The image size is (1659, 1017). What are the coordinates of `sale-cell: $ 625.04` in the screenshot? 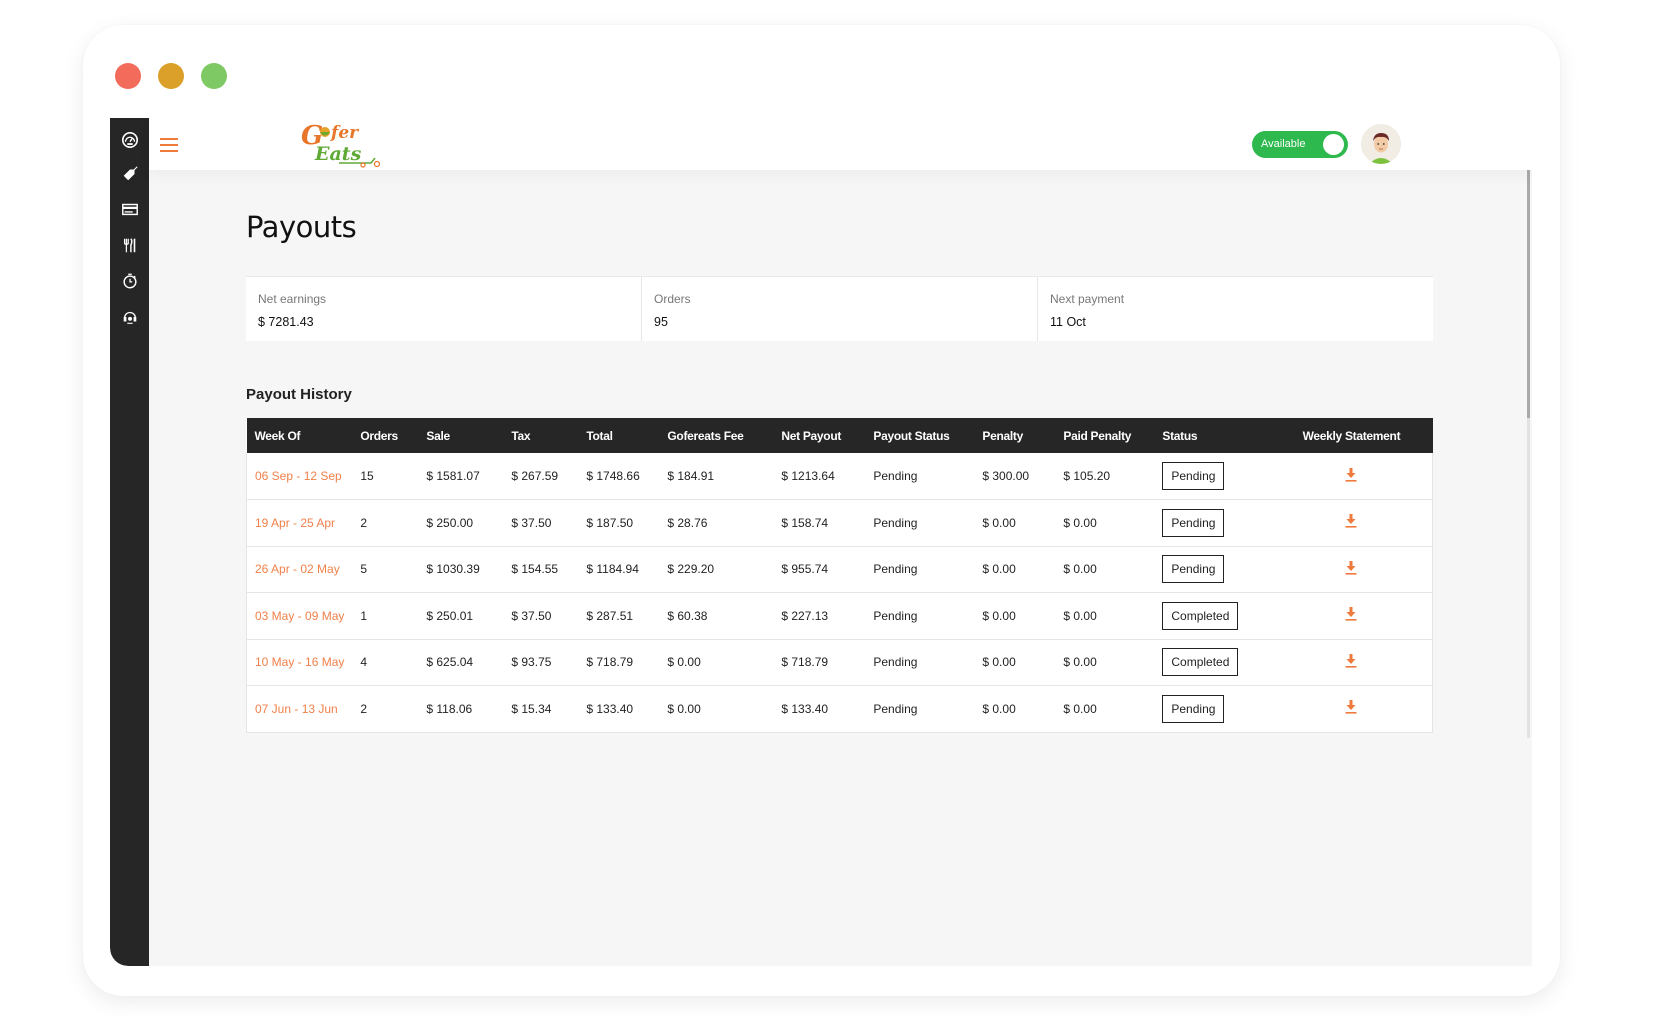 It's located at (450, 662).